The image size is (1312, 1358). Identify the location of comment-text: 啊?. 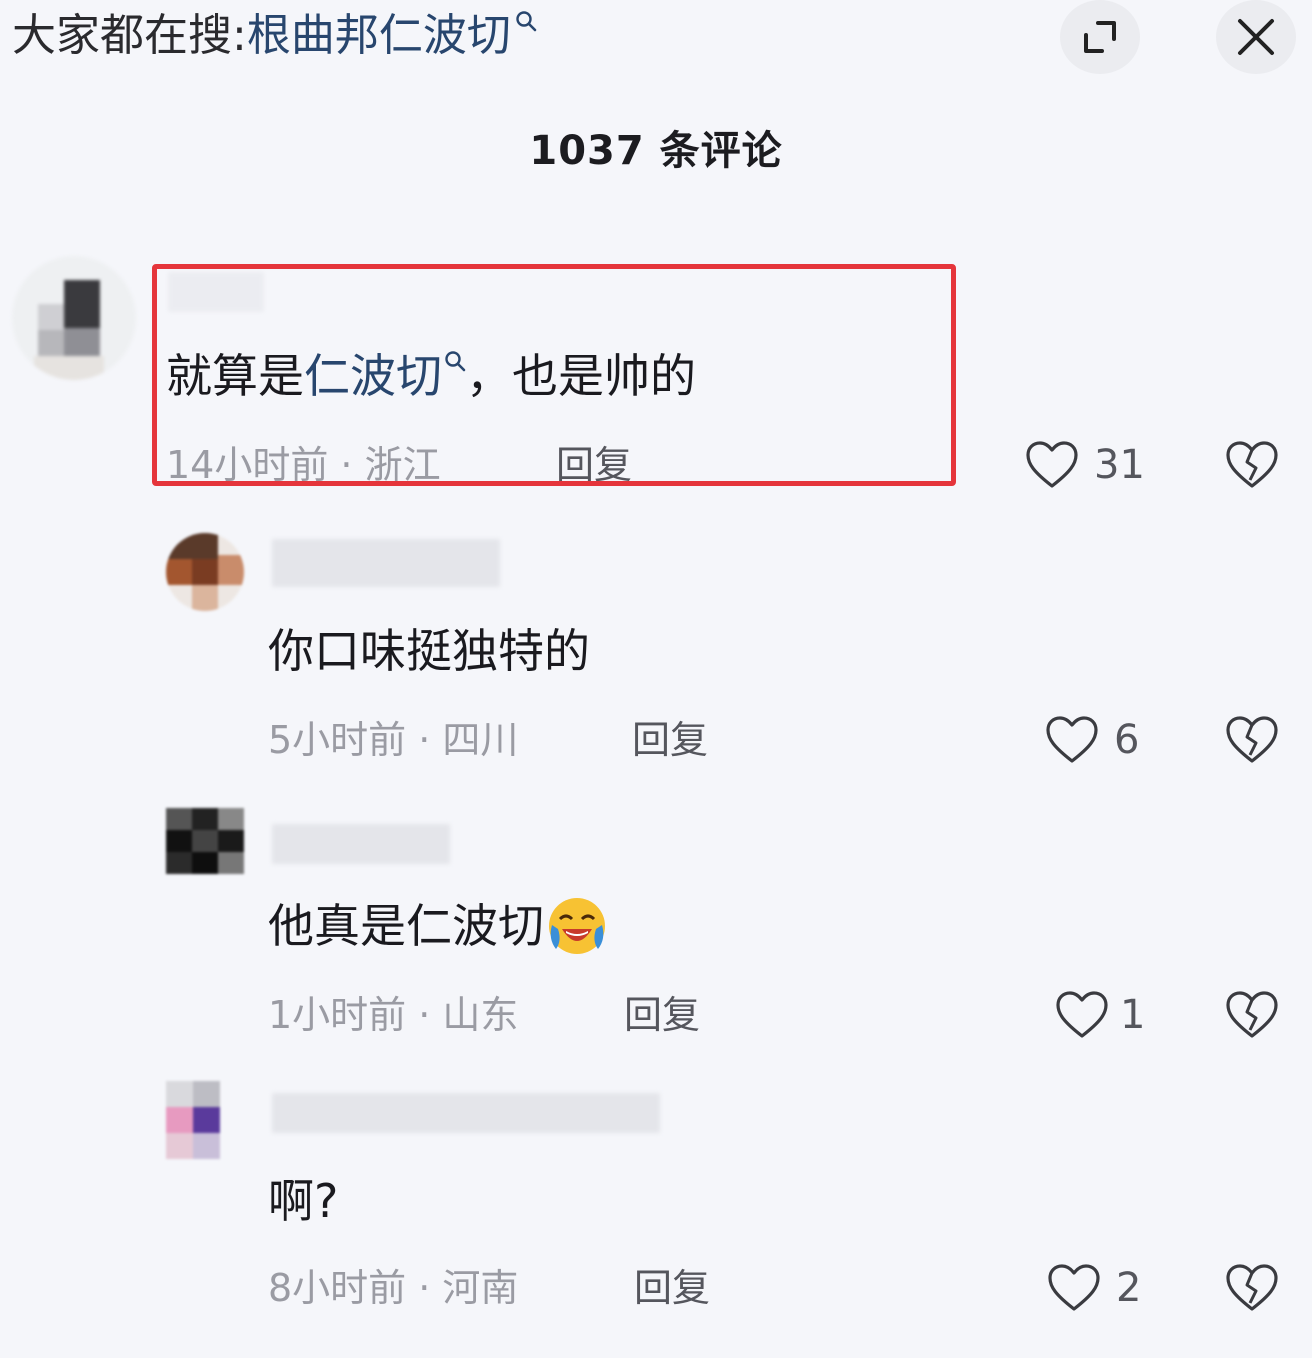
(303, 1201).